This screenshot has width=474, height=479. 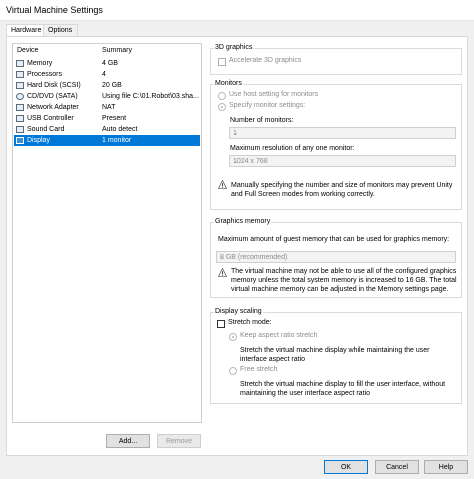 I want to click on device-row-memory: Memory 4 GB, so click(x=107, y=63).